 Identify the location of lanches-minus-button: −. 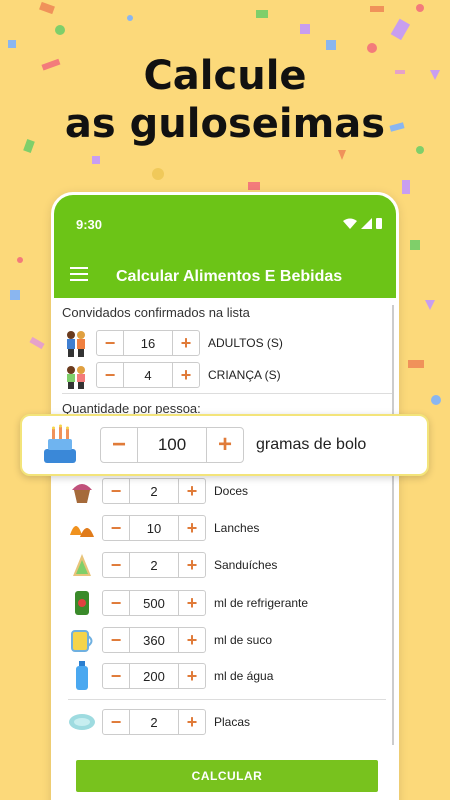
(116, 528).